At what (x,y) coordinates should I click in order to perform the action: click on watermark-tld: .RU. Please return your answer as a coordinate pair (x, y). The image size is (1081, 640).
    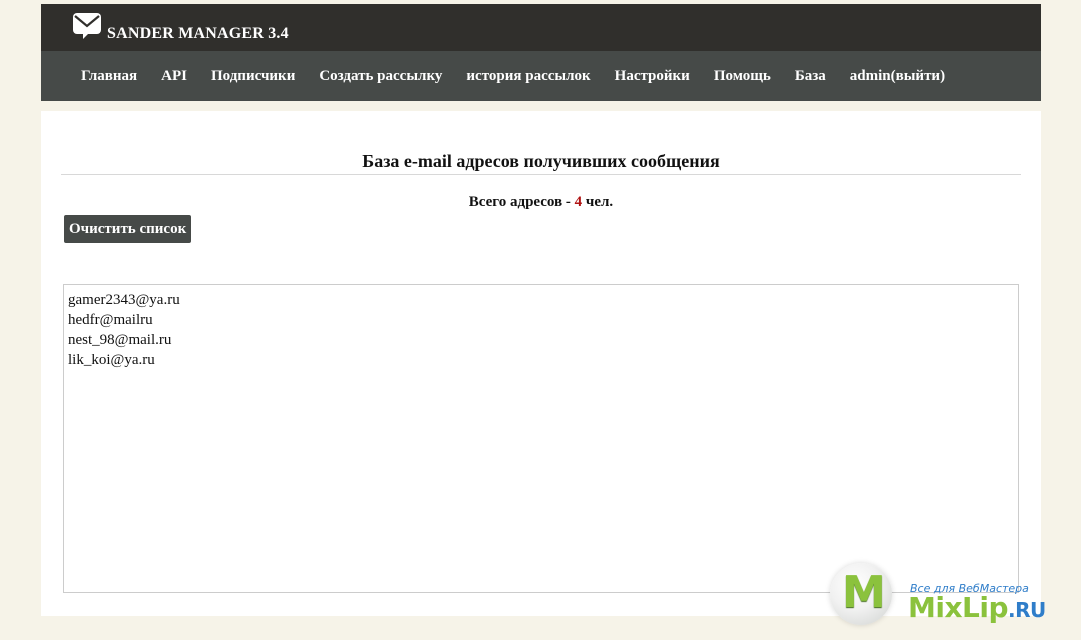
    Looking at the image, I should click on (1027, 610).